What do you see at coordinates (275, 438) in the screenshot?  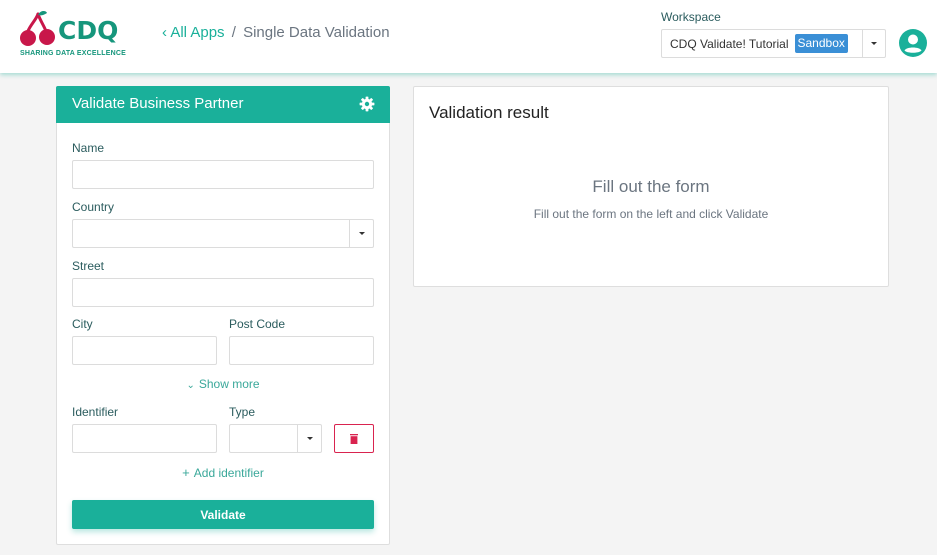 I see `identifier-type-select` at bounding box center [275, 438].